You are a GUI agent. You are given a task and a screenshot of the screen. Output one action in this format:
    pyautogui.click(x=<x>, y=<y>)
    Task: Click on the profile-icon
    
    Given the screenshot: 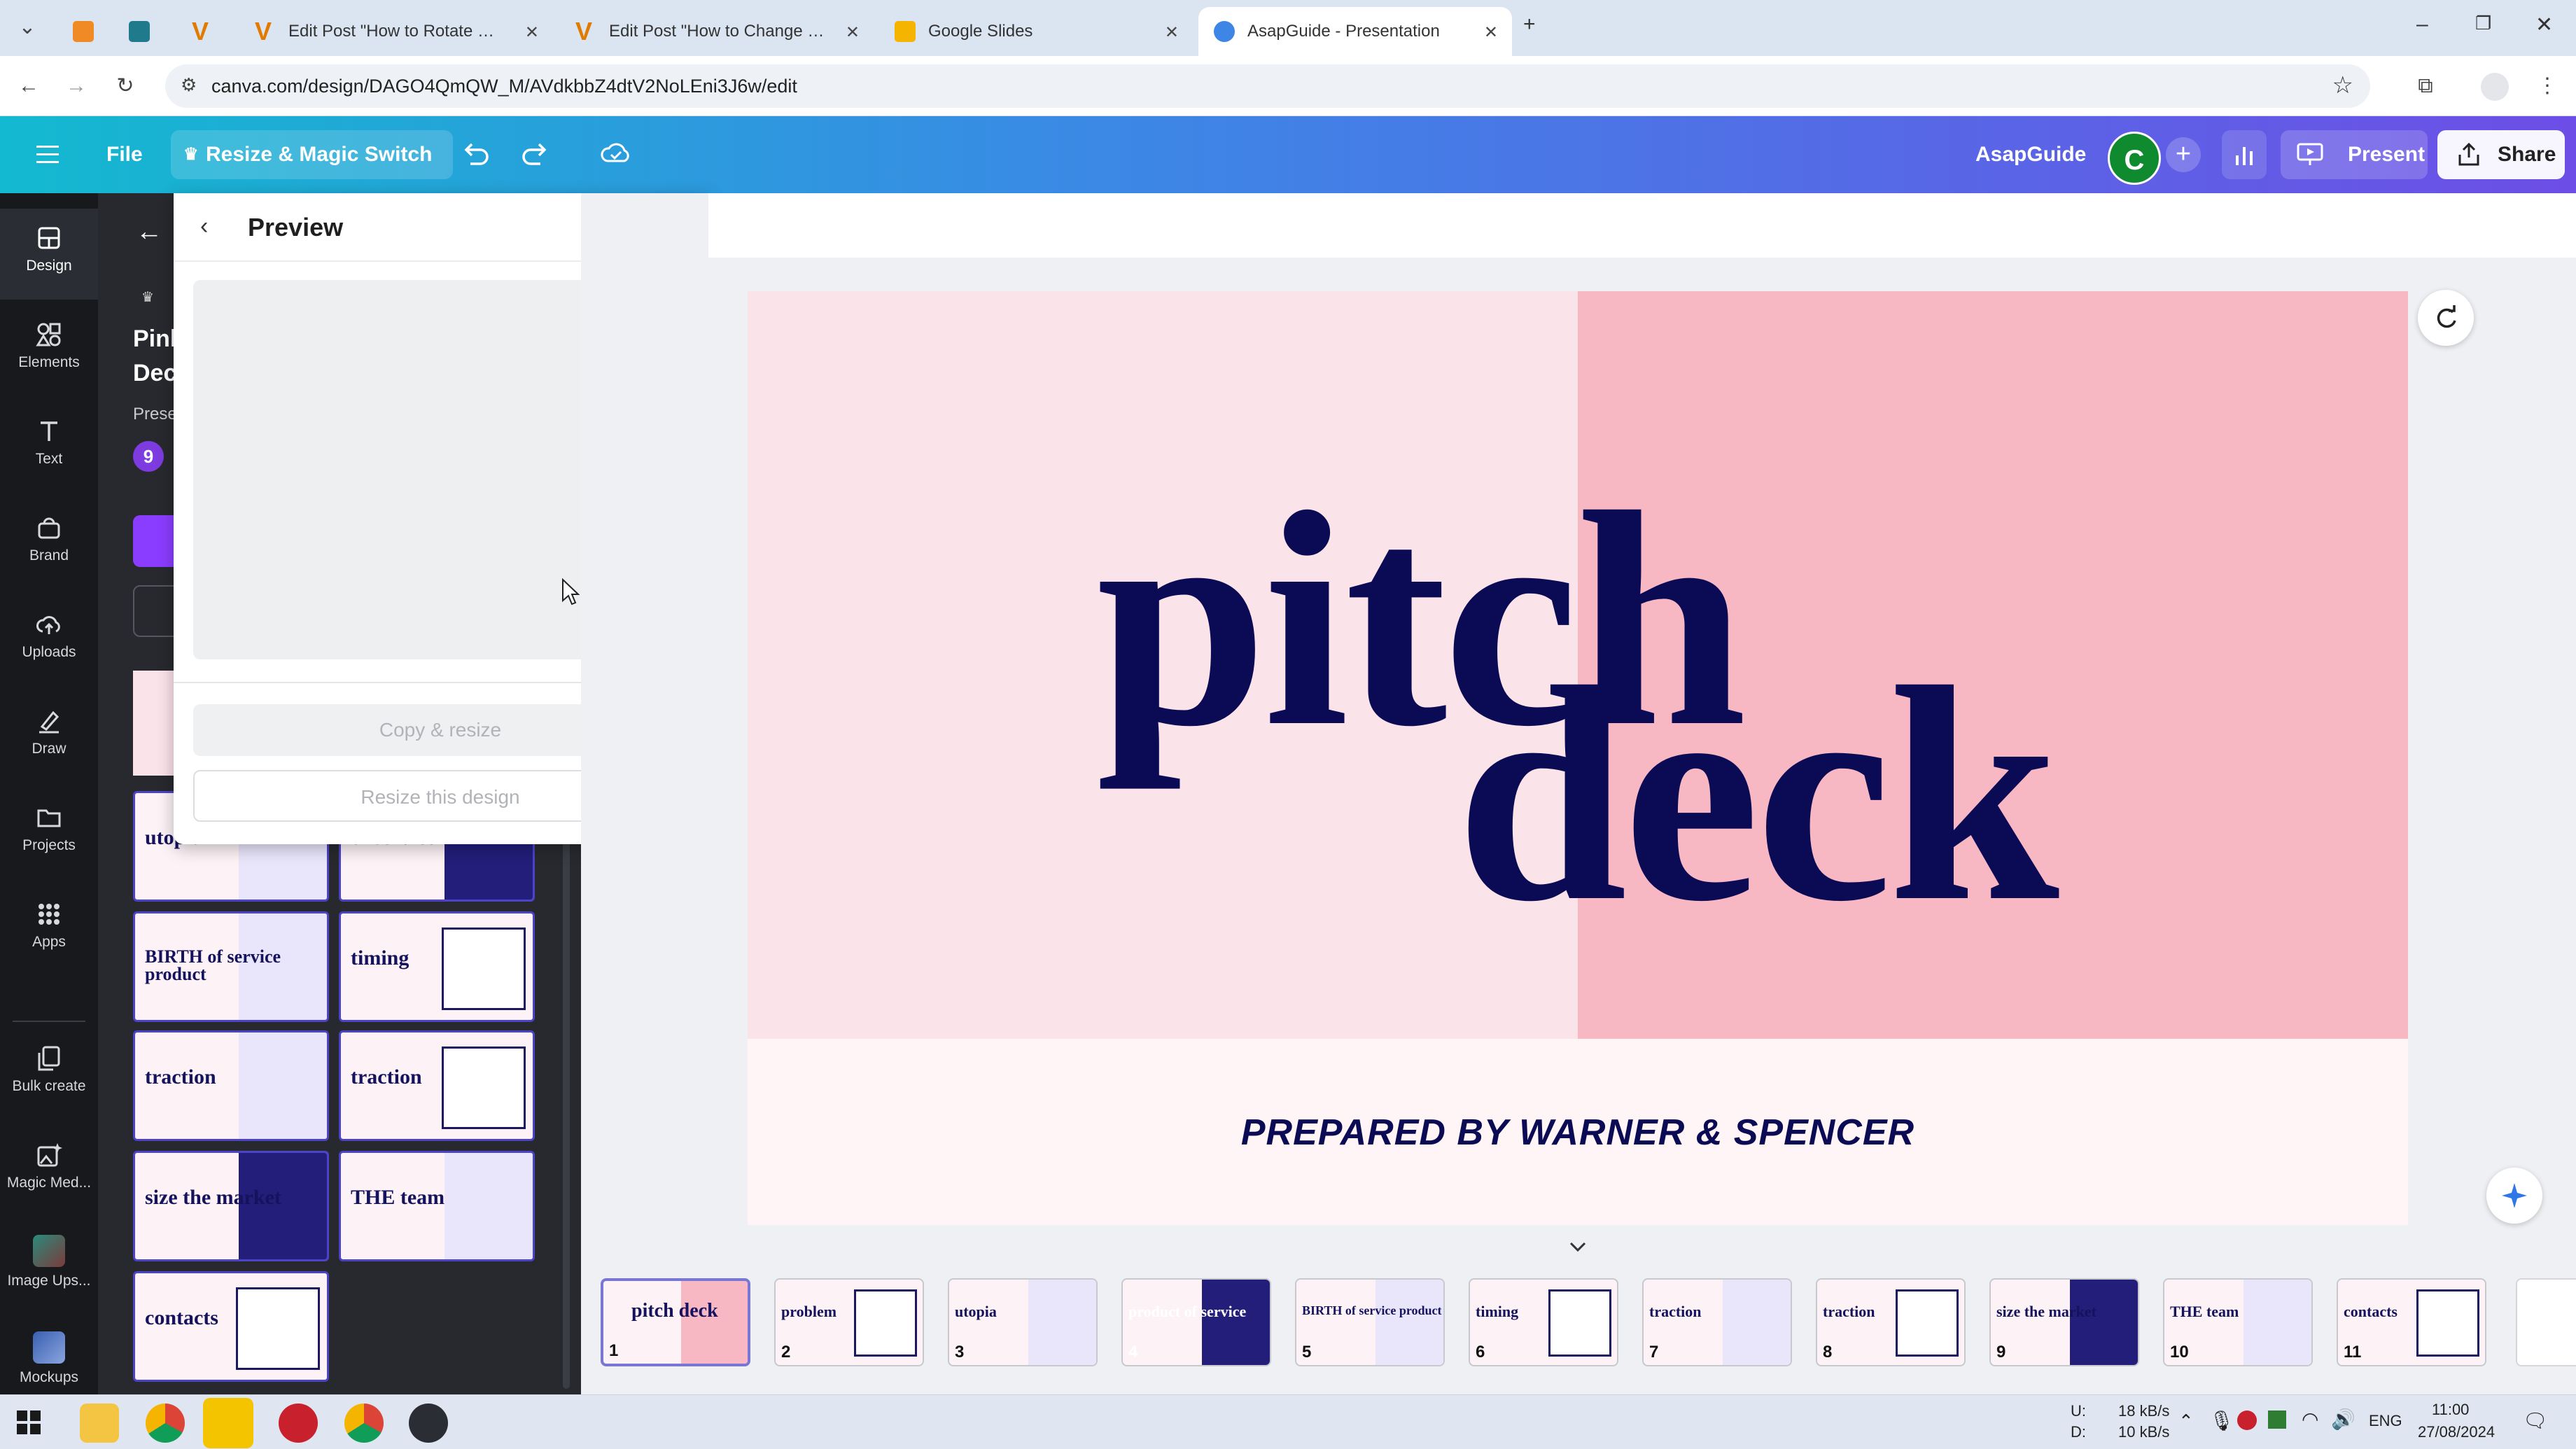 What is the action you would take?
    pyautogui.click(x=2495, y=87)
    